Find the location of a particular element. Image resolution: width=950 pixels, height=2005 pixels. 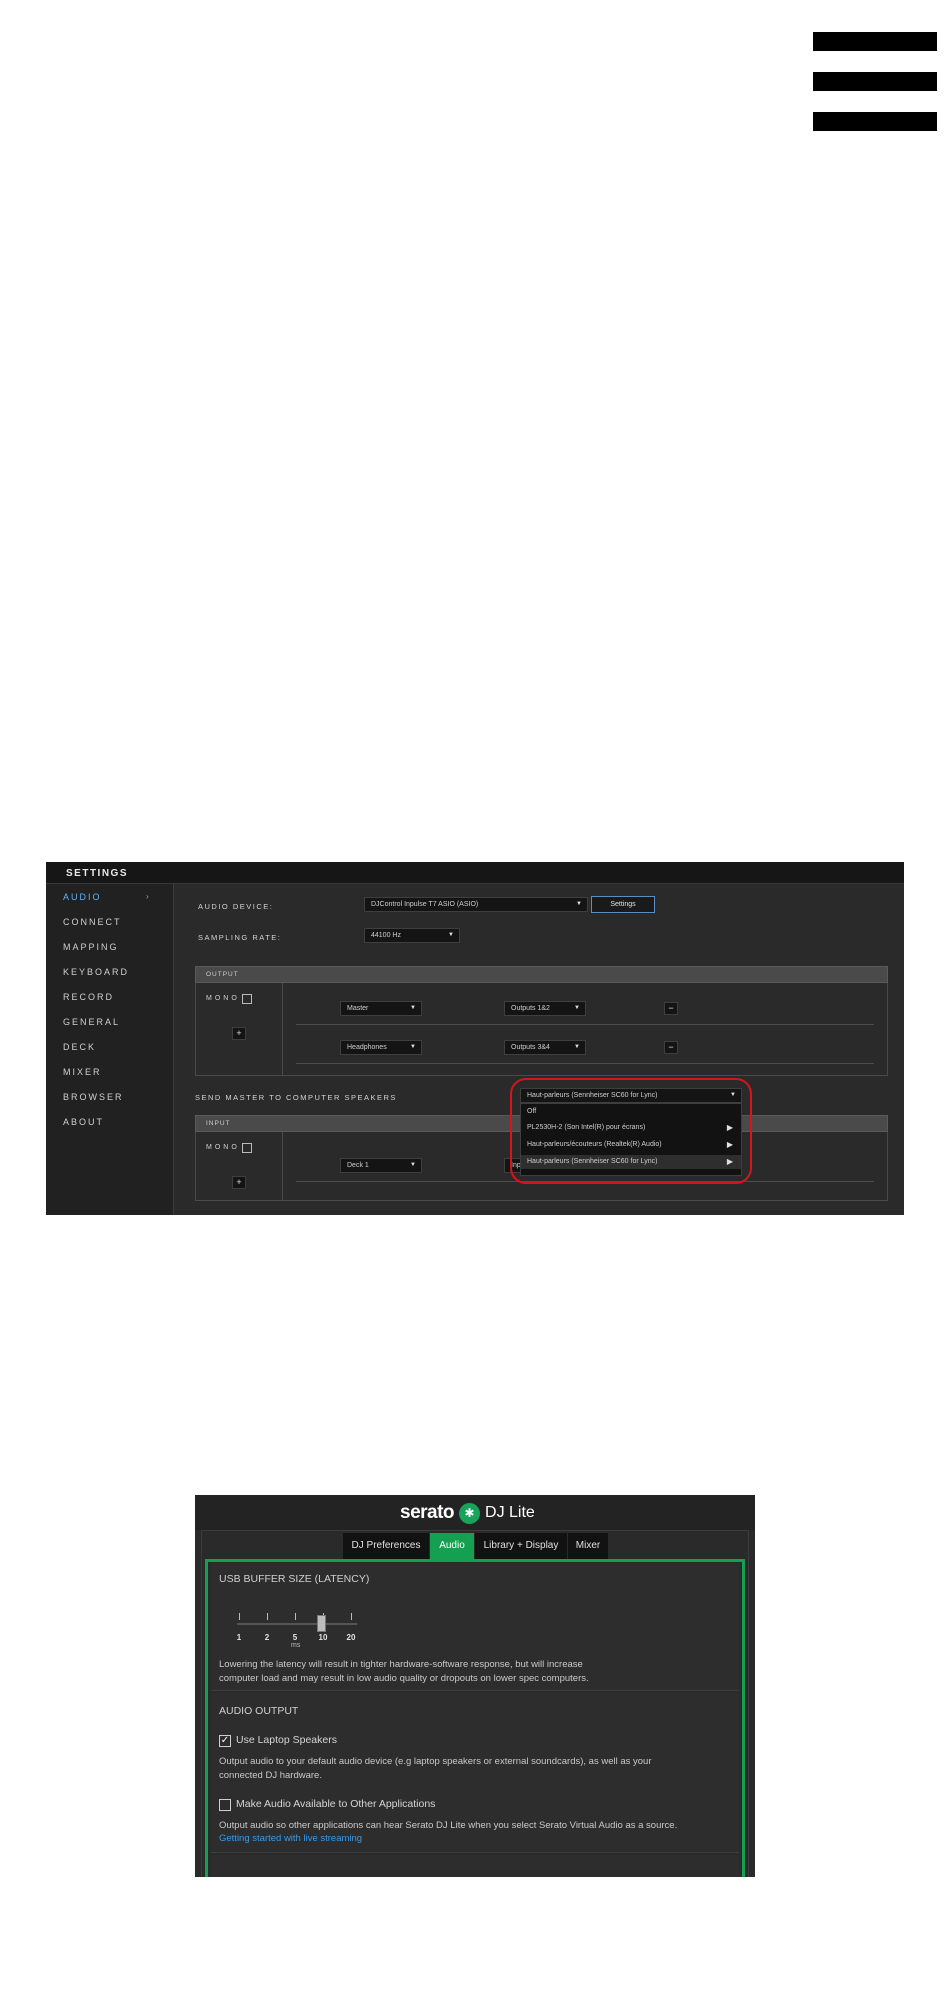

djlite-header: serato ✱ DJ Lite is located at coordinates (475, 1512).